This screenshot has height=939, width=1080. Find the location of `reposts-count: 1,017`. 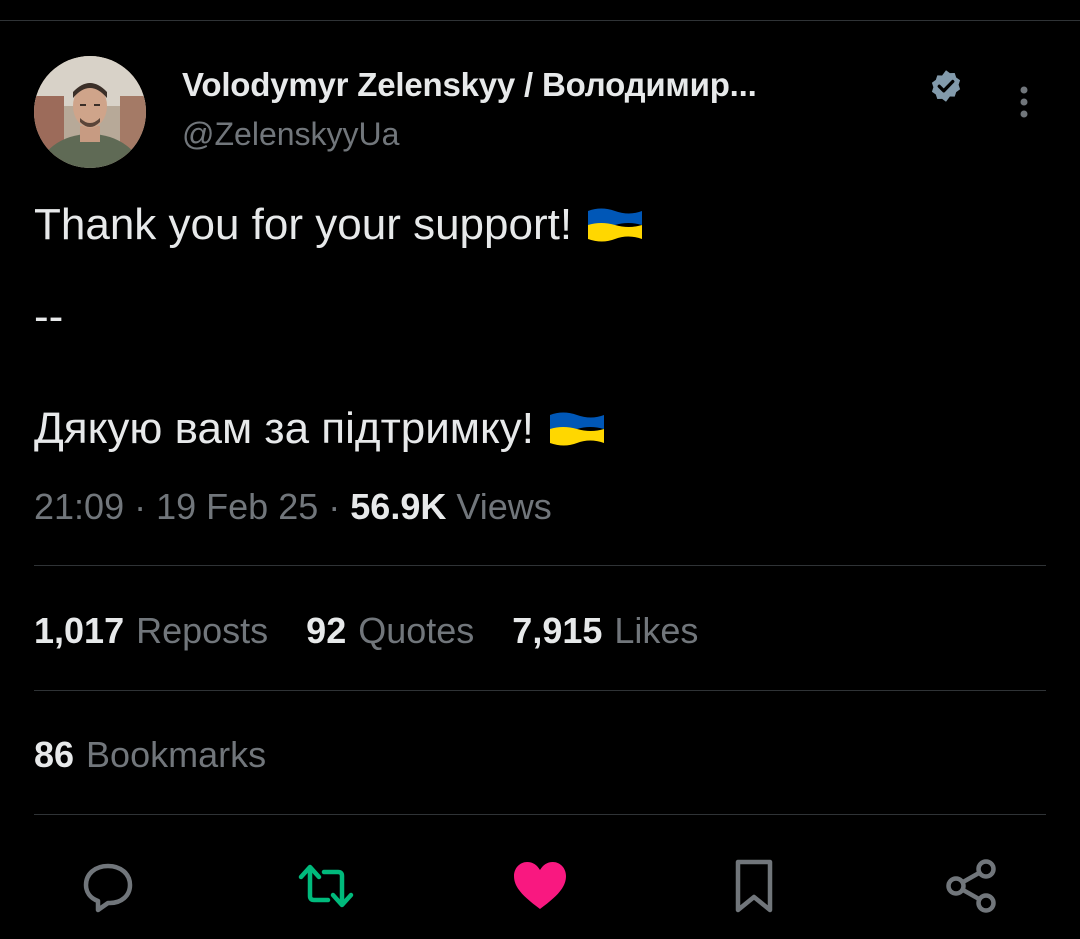

reposts-count: 1,017 is located at coordinates (79, 630).